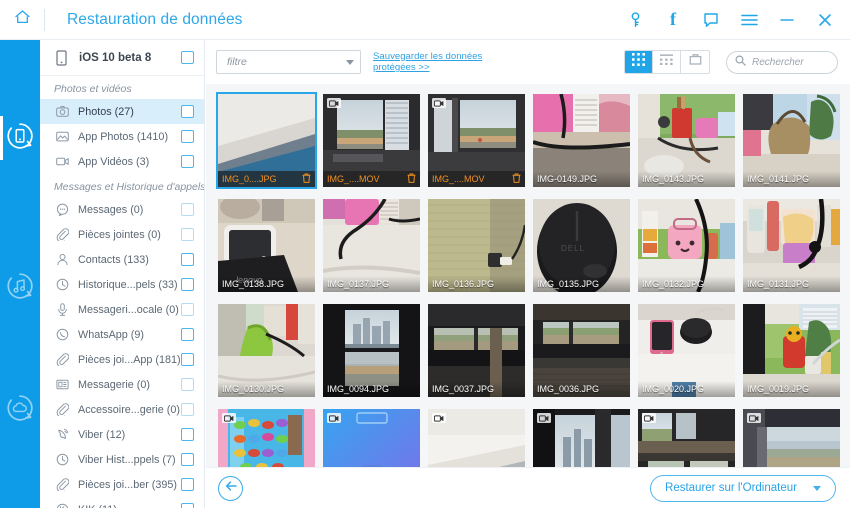 Image resolution: width=850 pixels, height=508 pixels. What do you see at coordinates (371, 352) in the screenshot?
I see `thumbnail-cell: IMG_0094.JPG` at bounding box center [371, 352].